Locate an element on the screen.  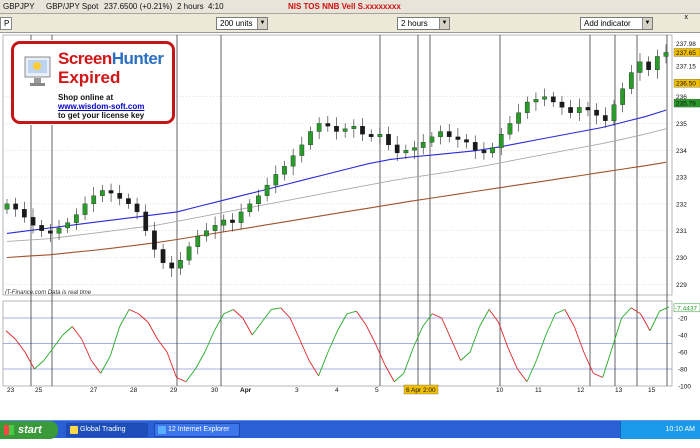
close-icon: x is located at coordinates (687, 17).